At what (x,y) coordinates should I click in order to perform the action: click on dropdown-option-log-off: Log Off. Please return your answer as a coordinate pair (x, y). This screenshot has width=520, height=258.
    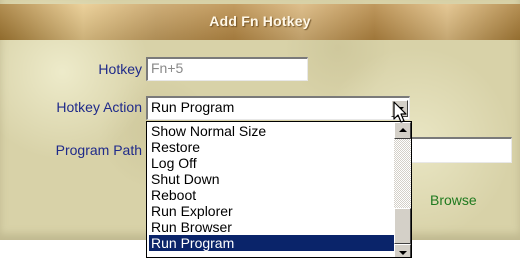
    Looking at the image, I should click on (271, 163).